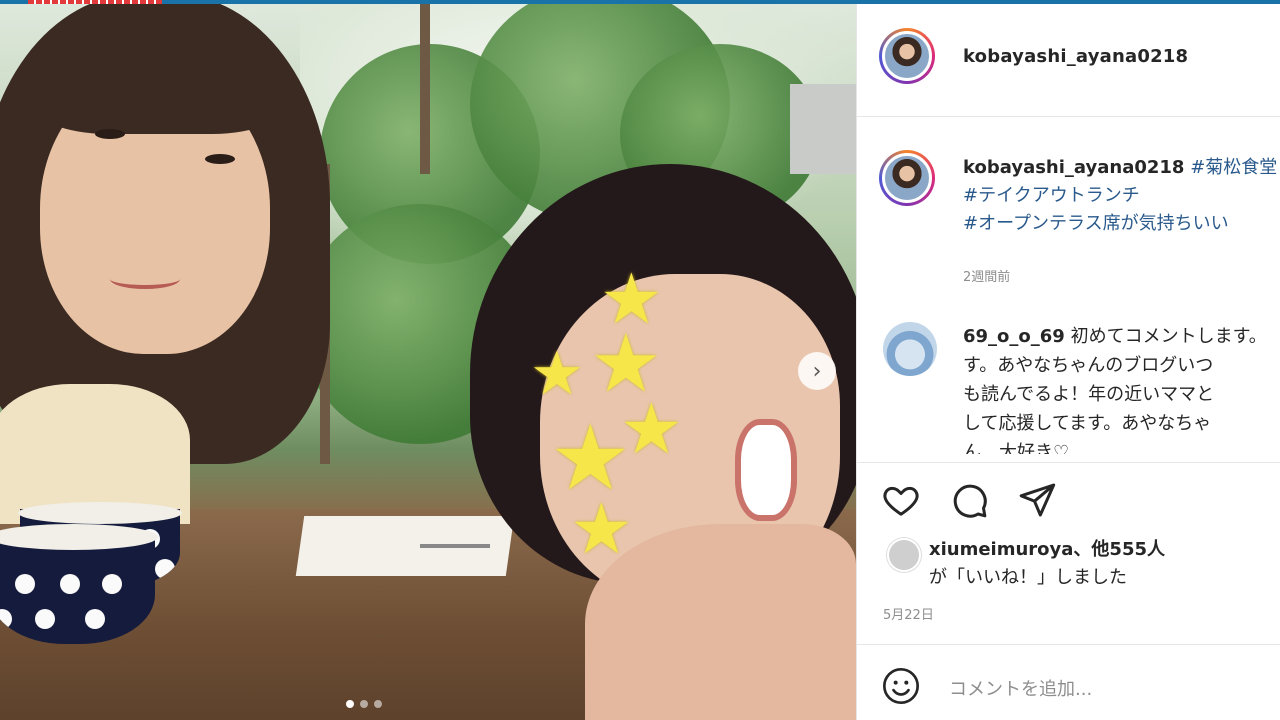 The width and height of the screenshot is (1280, 720). I want to click on child-smile, so click(766, 470).